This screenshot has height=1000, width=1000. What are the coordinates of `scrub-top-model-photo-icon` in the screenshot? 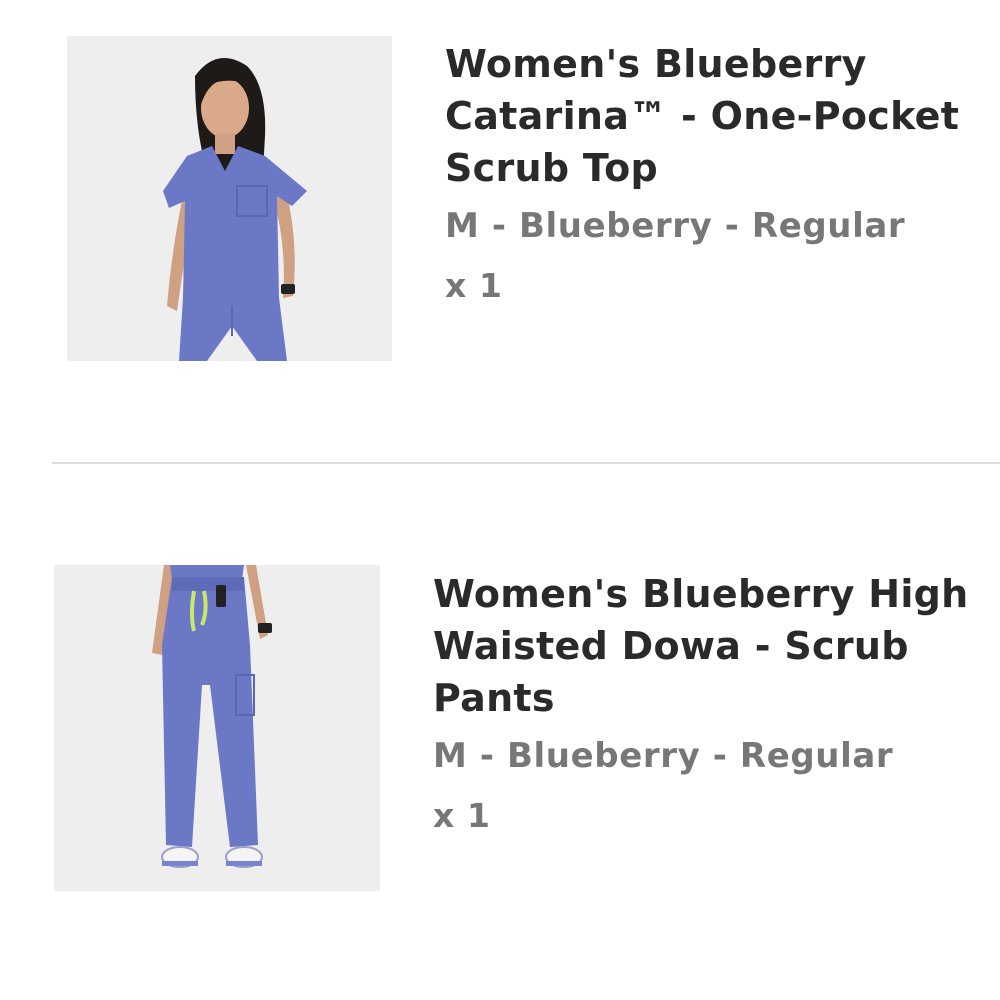 It's located at (229, 198).